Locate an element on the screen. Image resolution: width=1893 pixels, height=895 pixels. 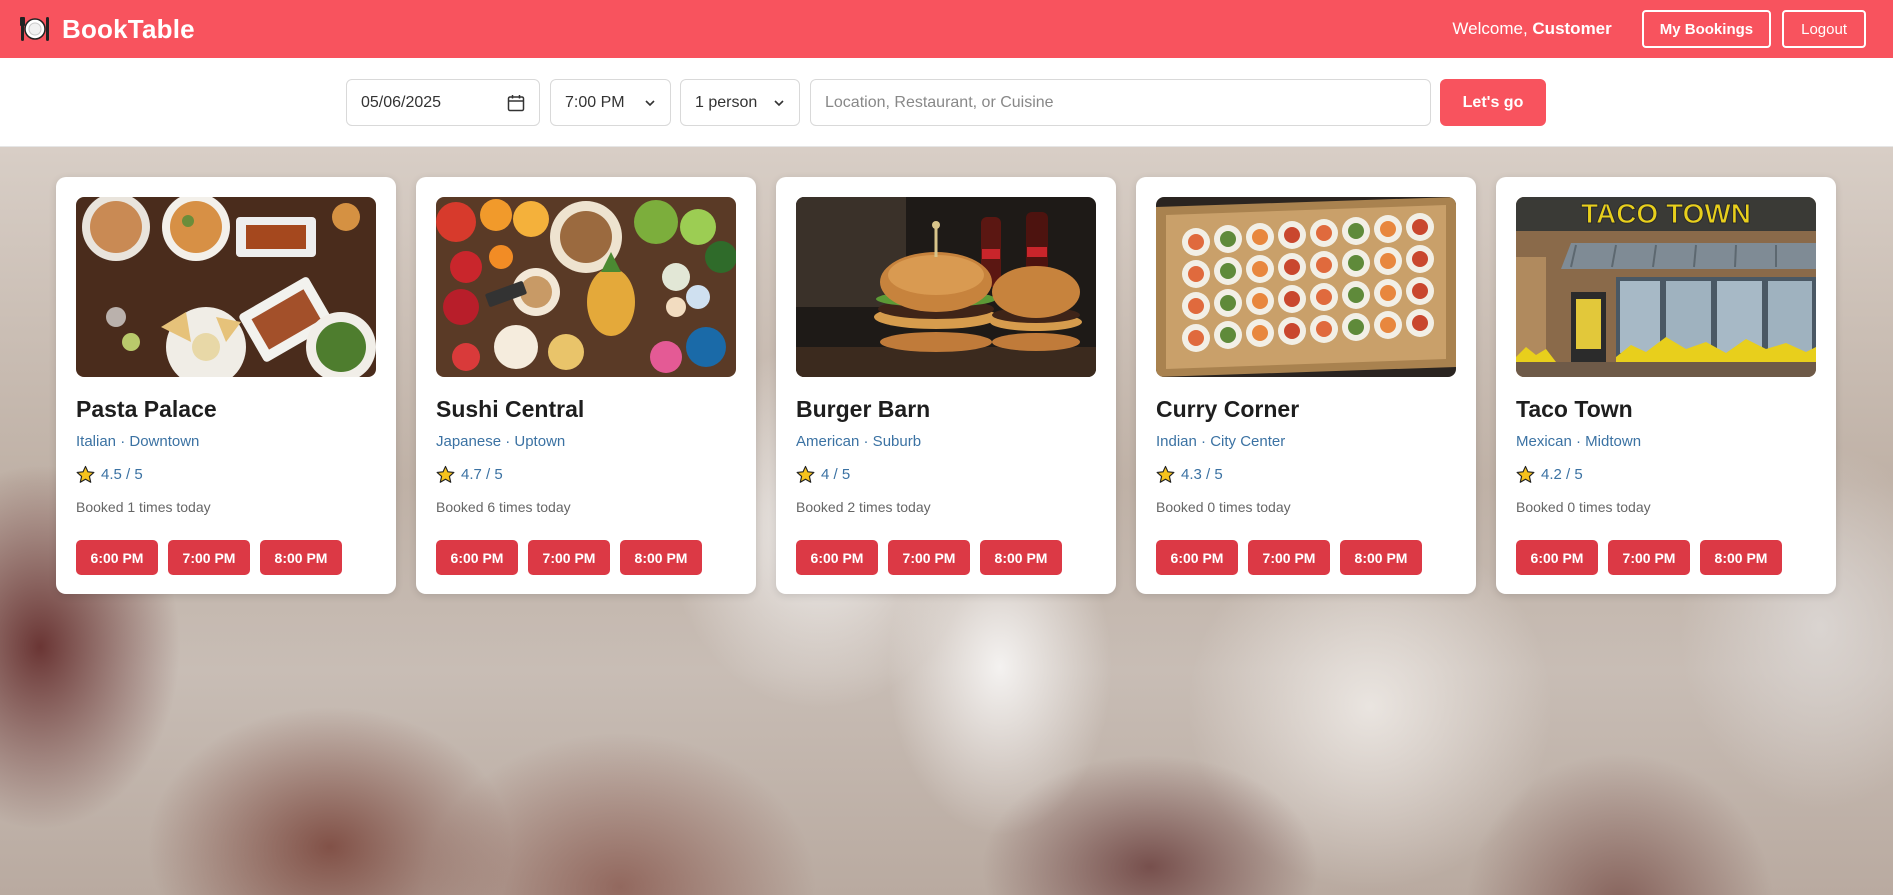
restaurant-rating: 4.3 / 5 is located at coordinates (1306, 474).